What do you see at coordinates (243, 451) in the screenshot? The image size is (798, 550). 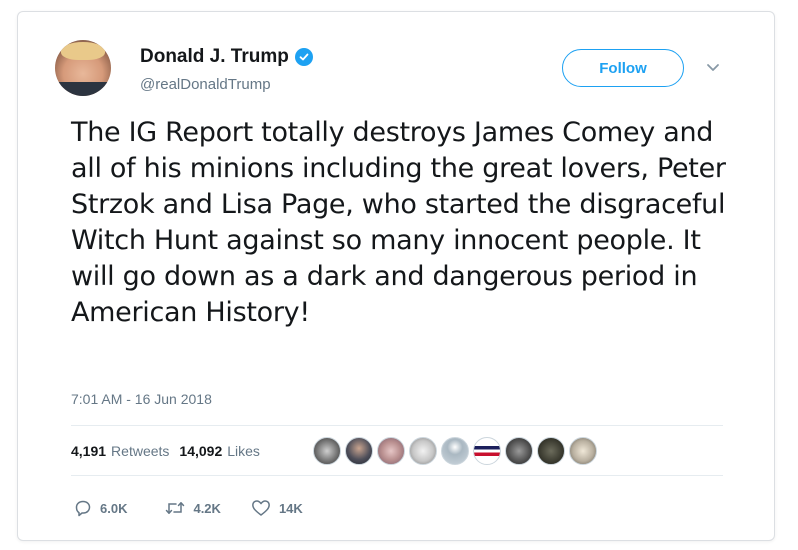 I see `likes-label: Likes` at bounding box center [243, 451].